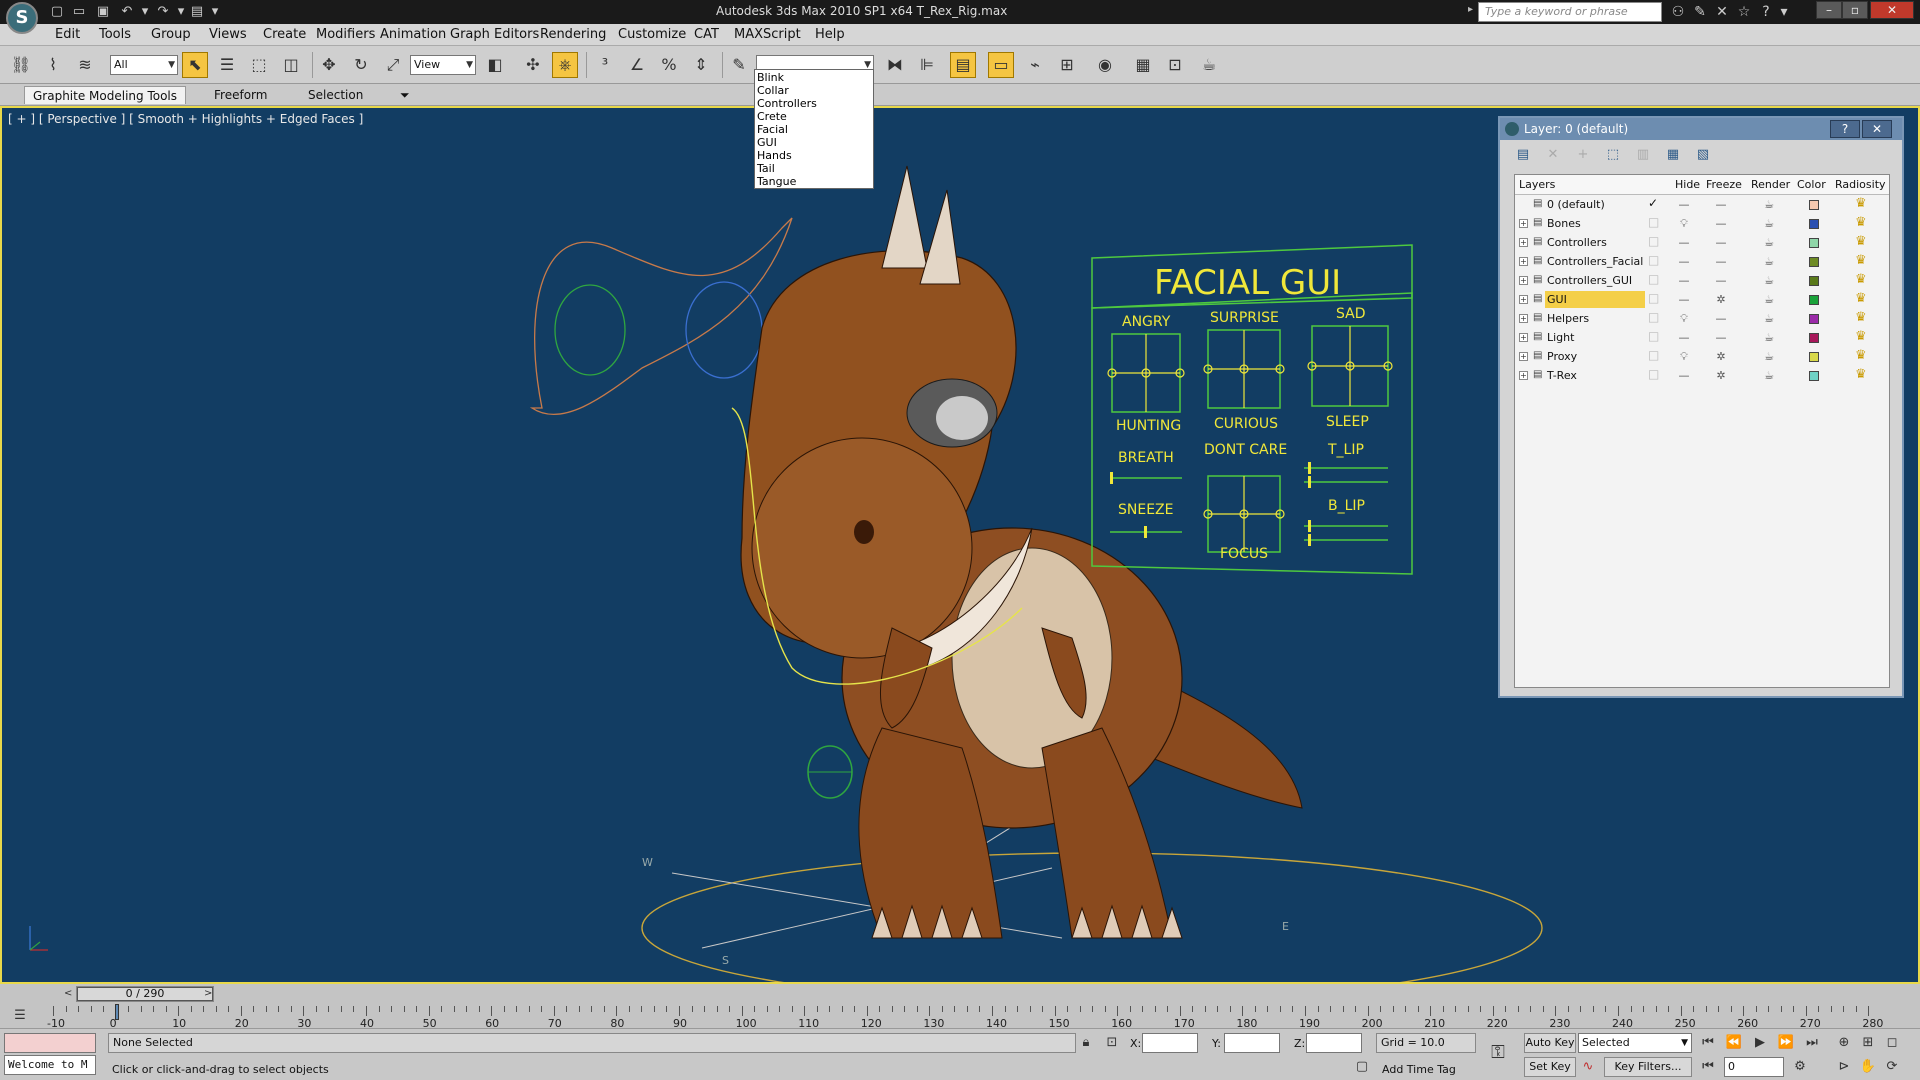 The width and height of the screenshot is (1920, 1080). I want to click on named-selection-option: Controllers, so click(814, 103).